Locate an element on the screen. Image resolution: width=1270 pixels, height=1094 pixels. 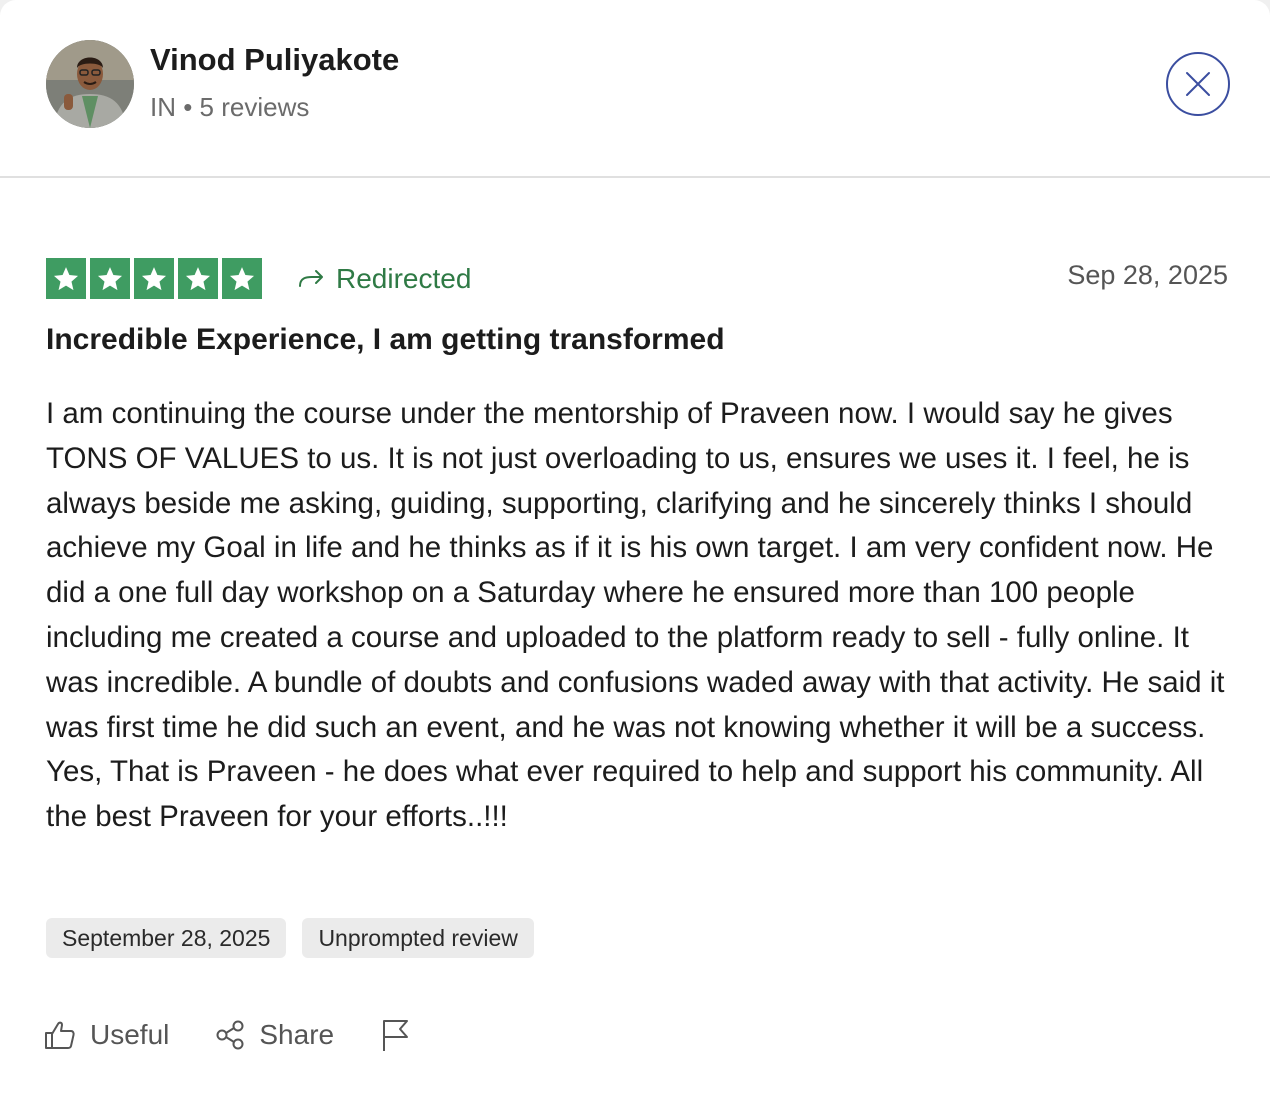
flag-button is located at coordinates (395, 1035).